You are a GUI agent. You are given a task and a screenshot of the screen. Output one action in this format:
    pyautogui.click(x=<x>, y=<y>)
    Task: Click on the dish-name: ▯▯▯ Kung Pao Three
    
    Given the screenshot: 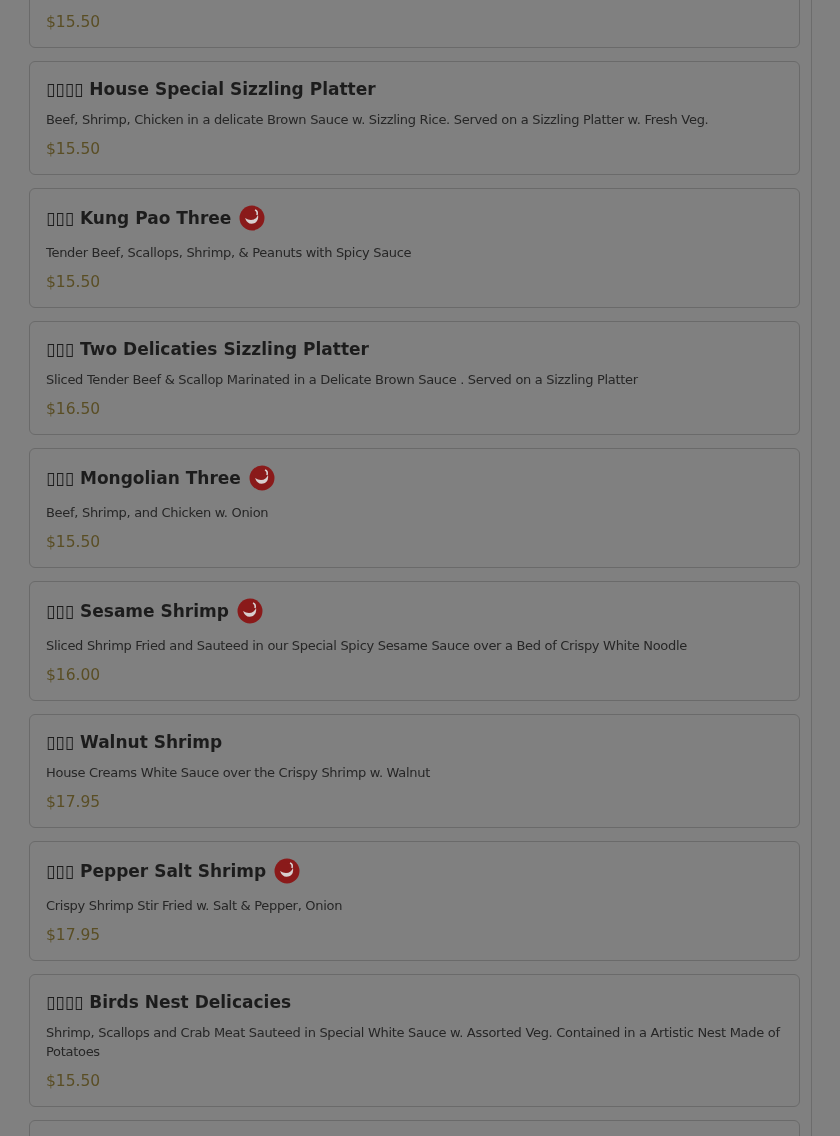 What is the action you would take?
    pyautogui.click(x=139, y=218)
    